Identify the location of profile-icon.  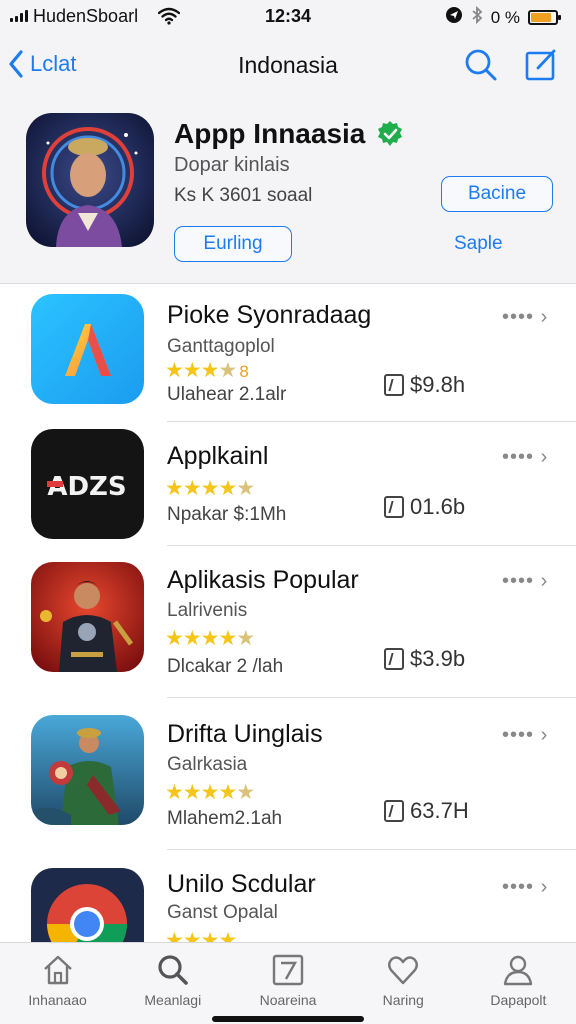
(518, 970).